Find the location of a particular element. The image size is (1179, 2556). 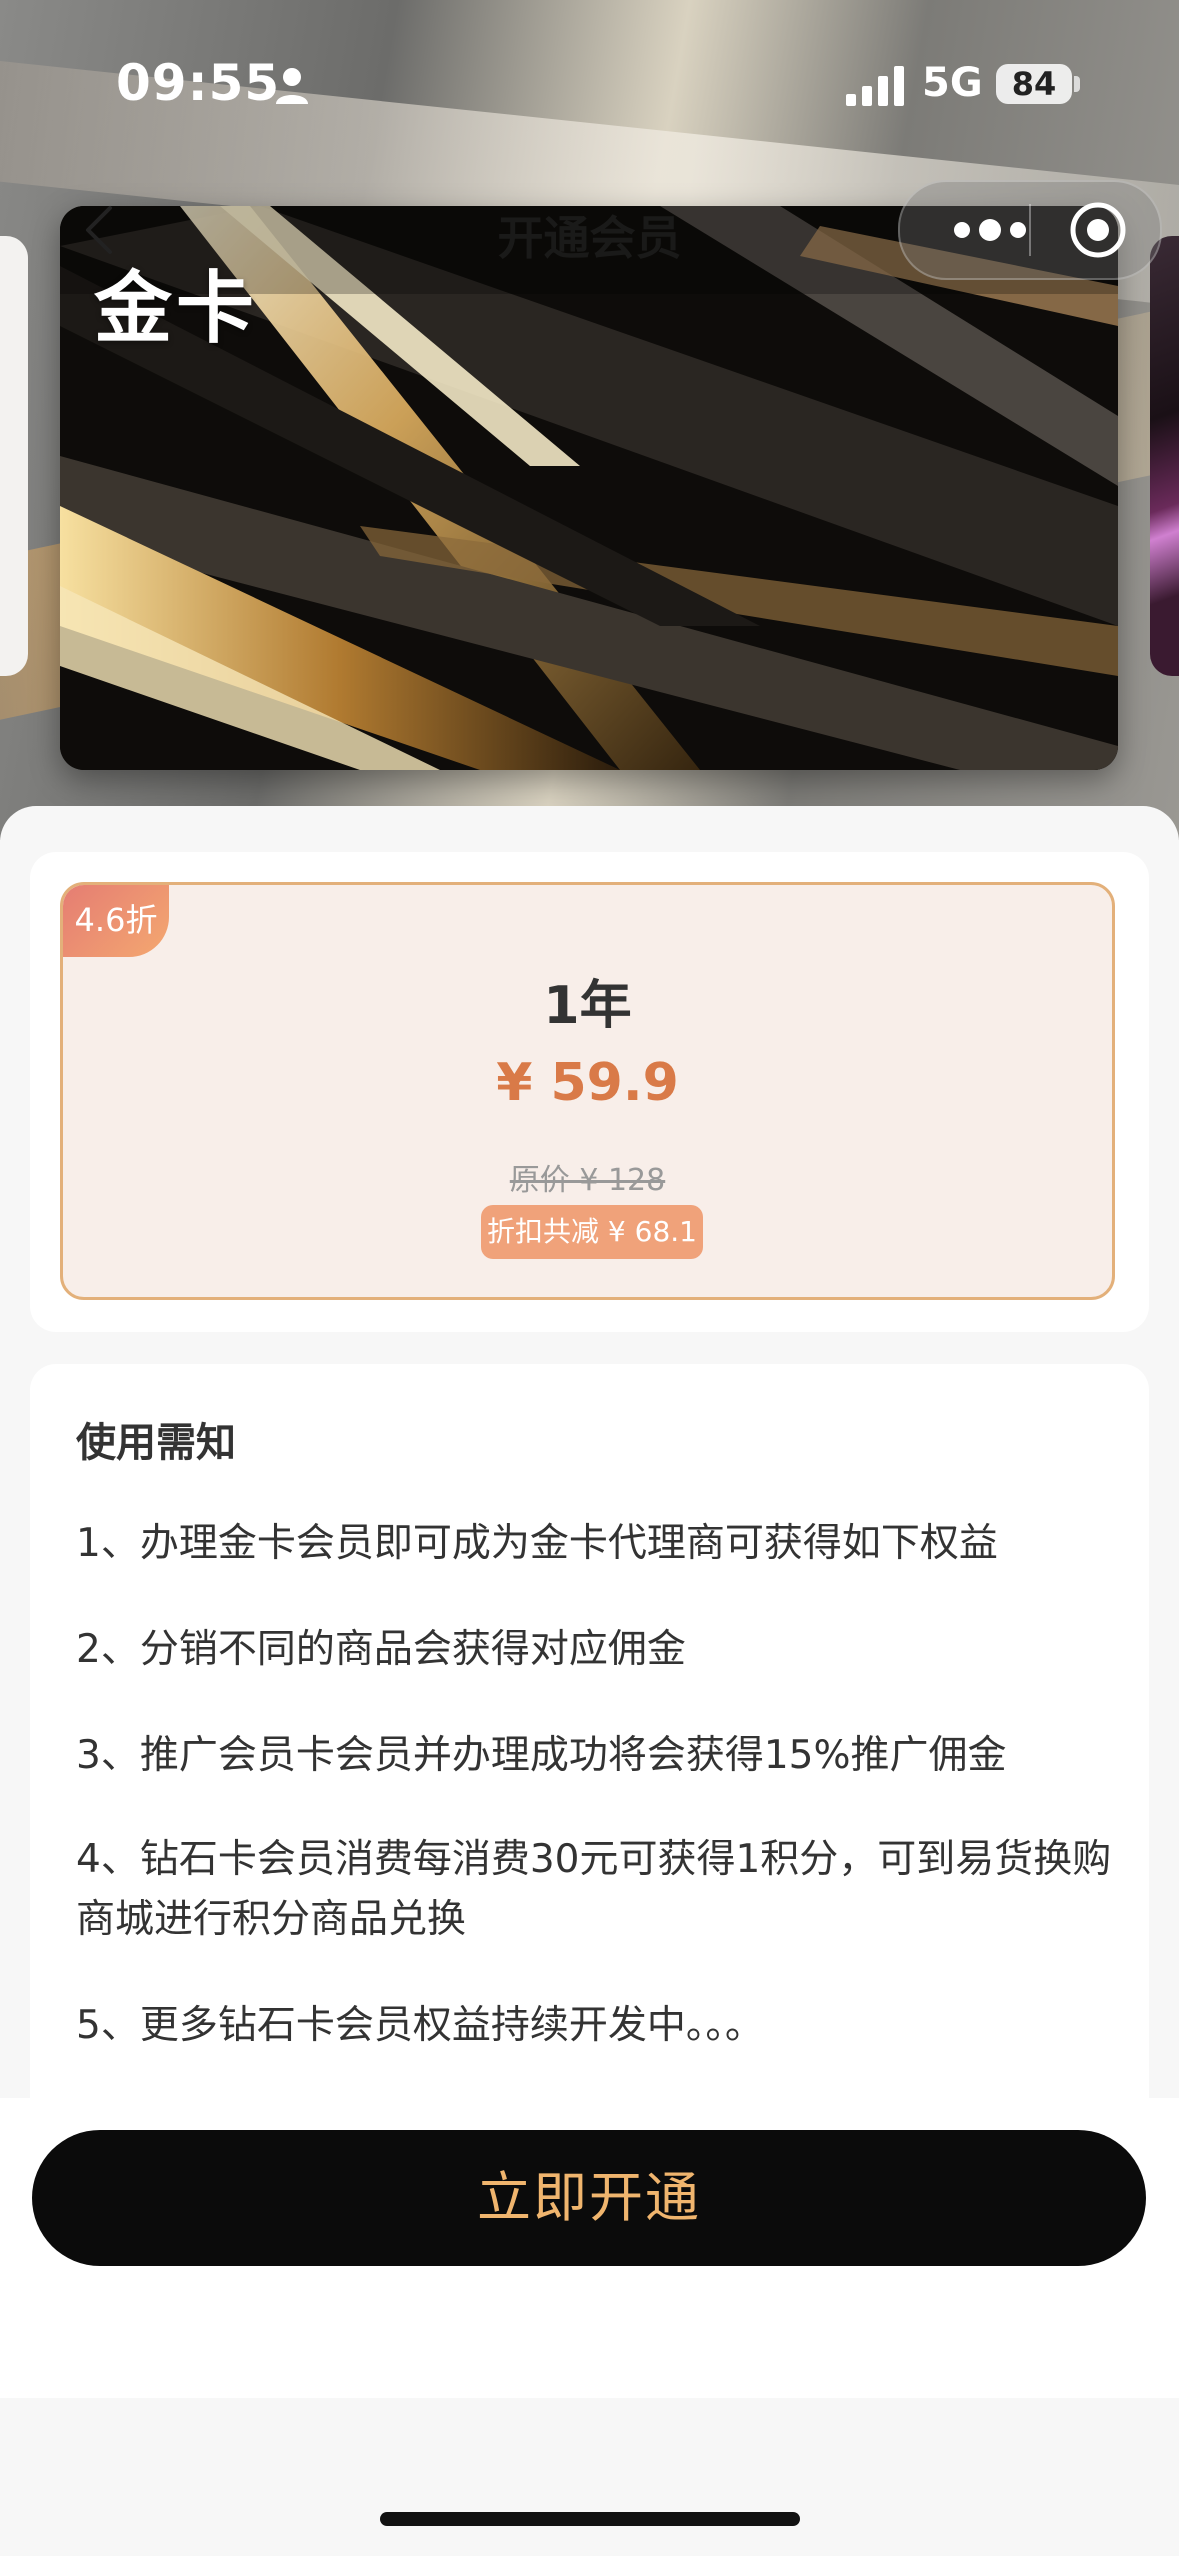

plan-option-card: 4.6折 1年 ¥ 59.9 原价 ¥ 128 折扣共减 ¥ 68.1 is located at coordinates (587, 1091).